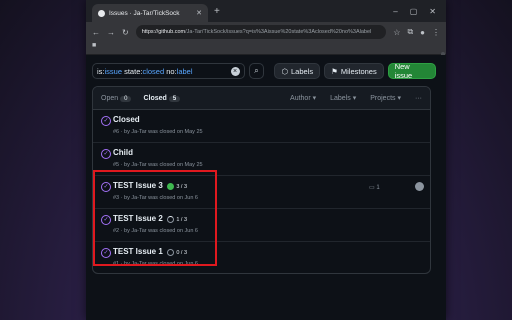 This screenshot has width=512, height=320. Describe the element at coordinates (411, 71) in the screenshot. I see `new-issue-button: New issue` at that location.